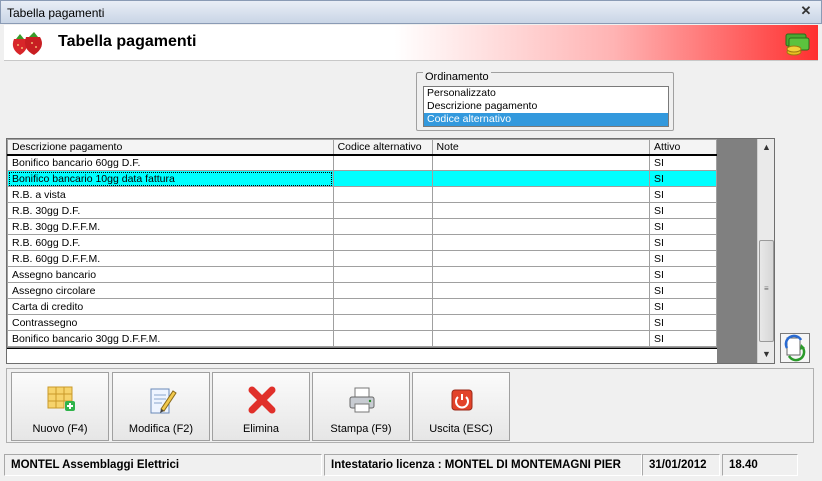  I want to click on table-row: Bonifico bancario 10gg data fattura SI, so click(362, 178).